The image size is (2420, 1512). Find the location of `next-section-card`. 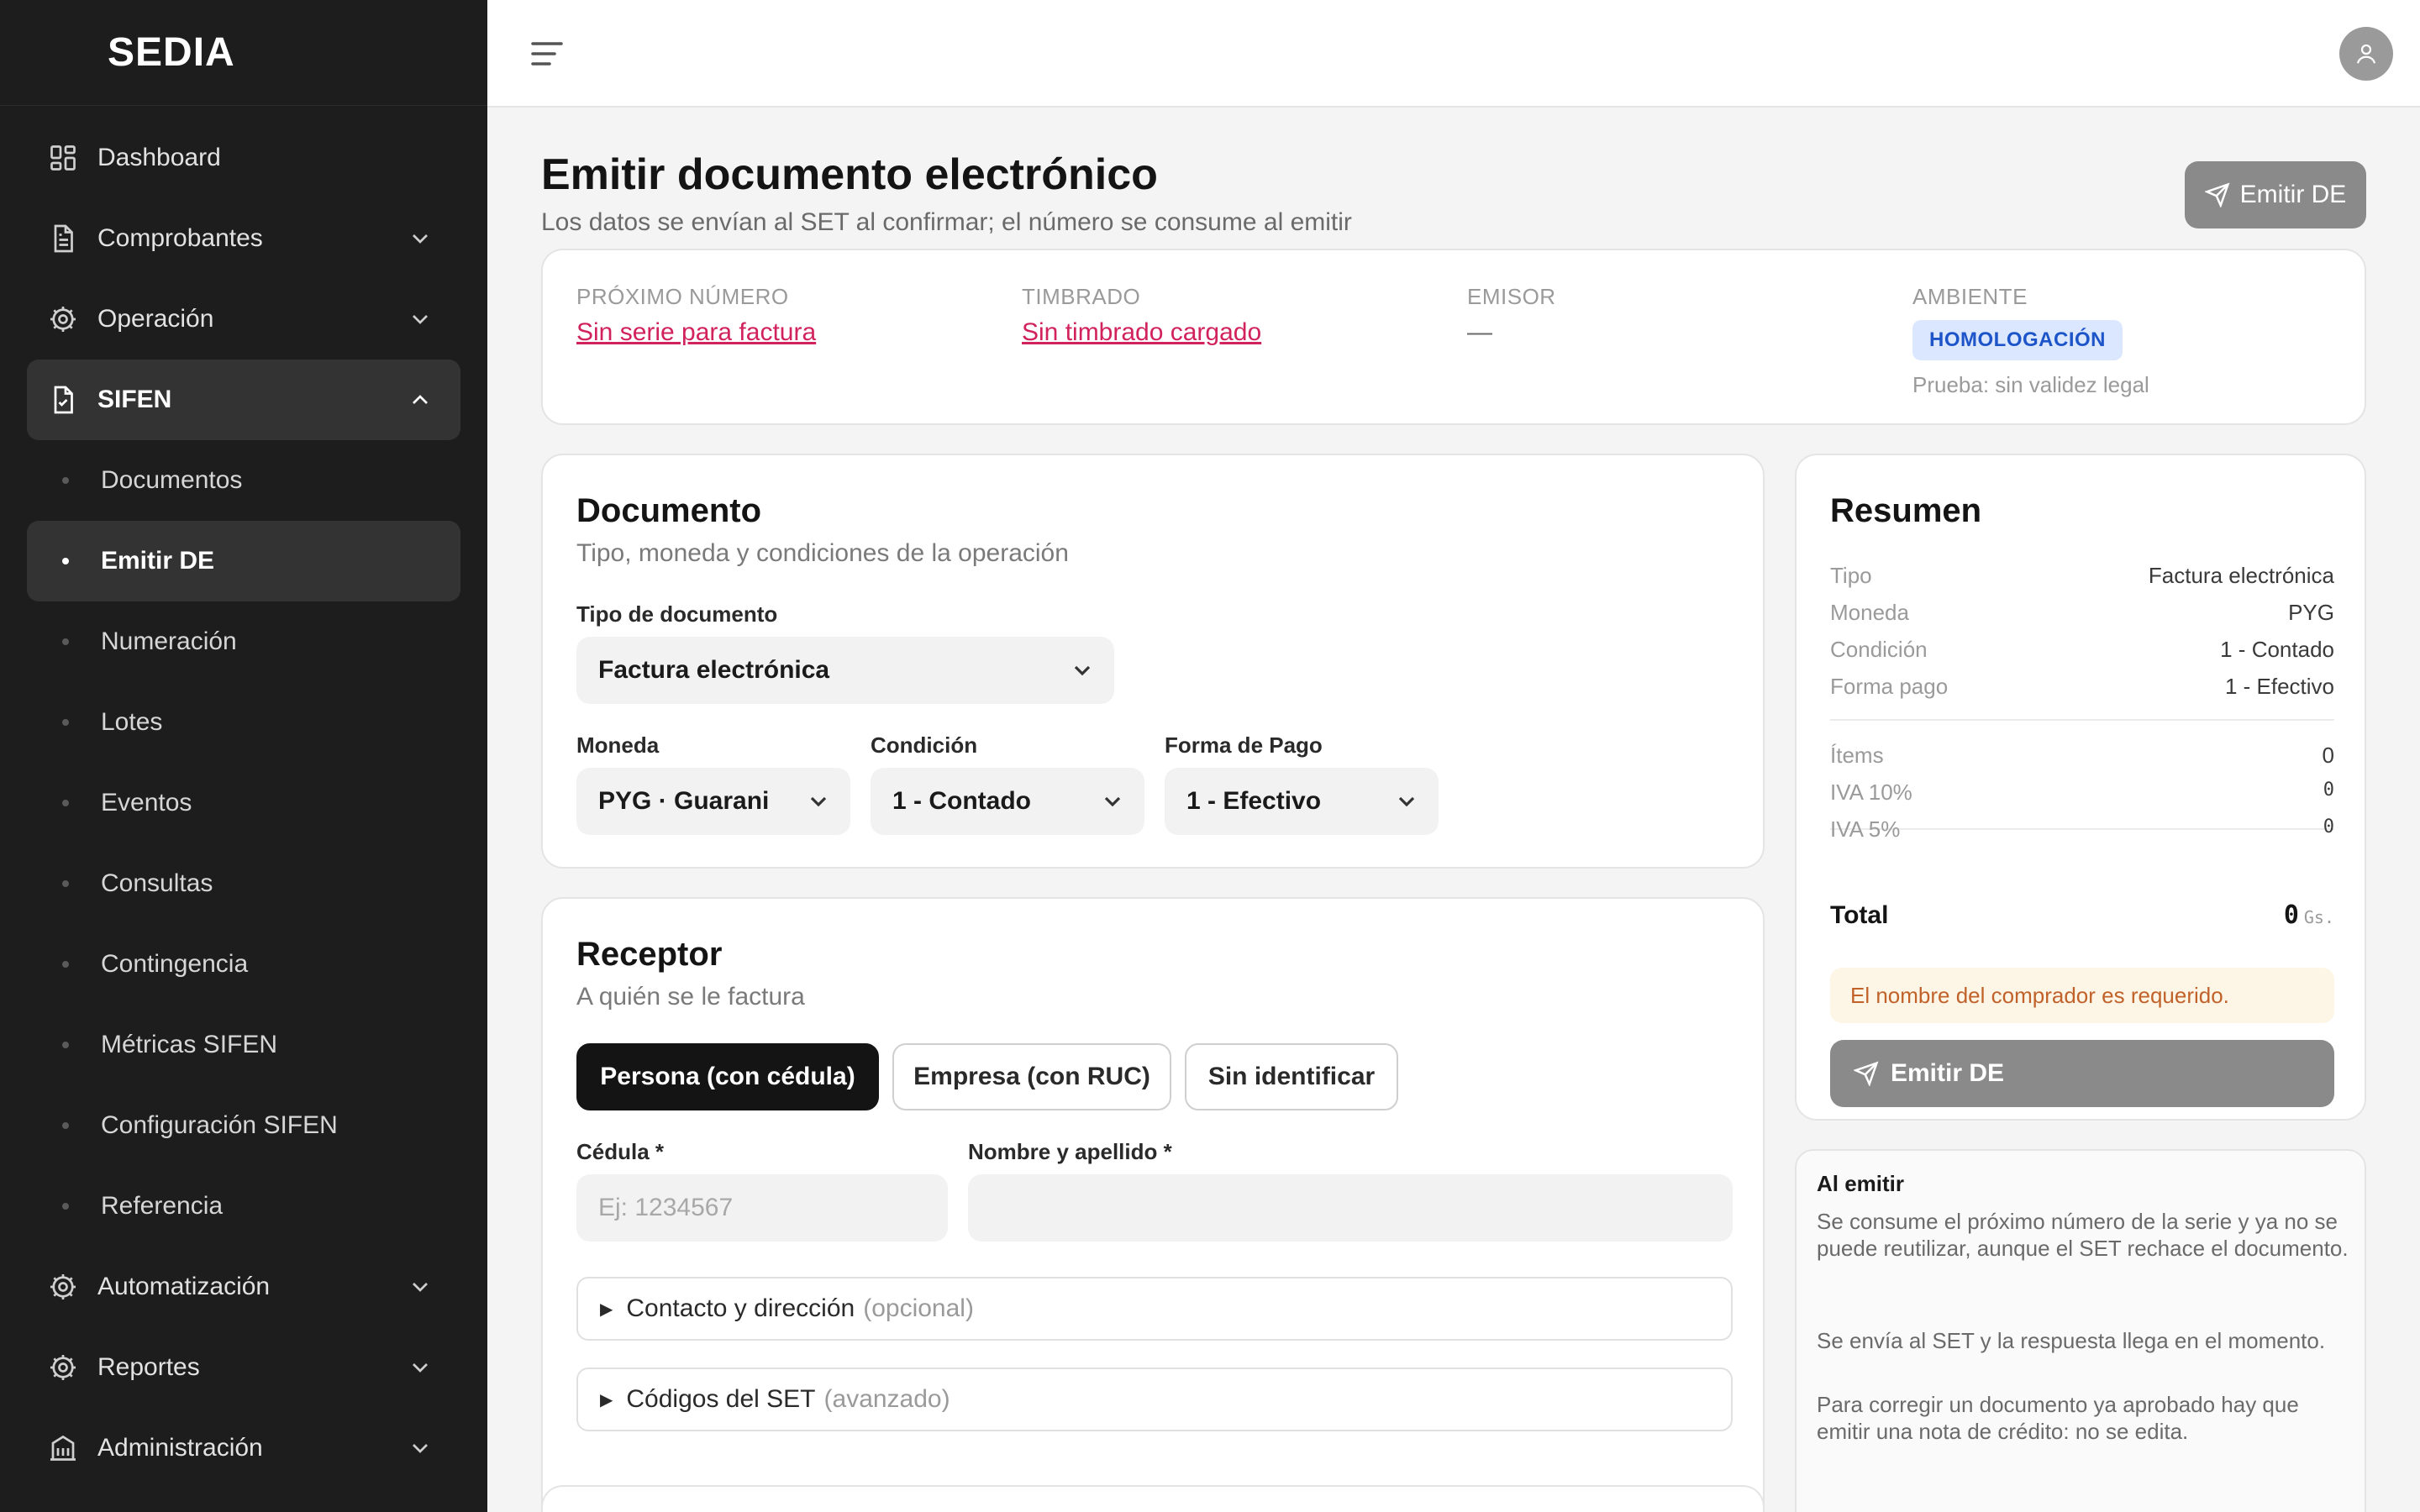

next-section-card is located at coordinates (1153, 1498).